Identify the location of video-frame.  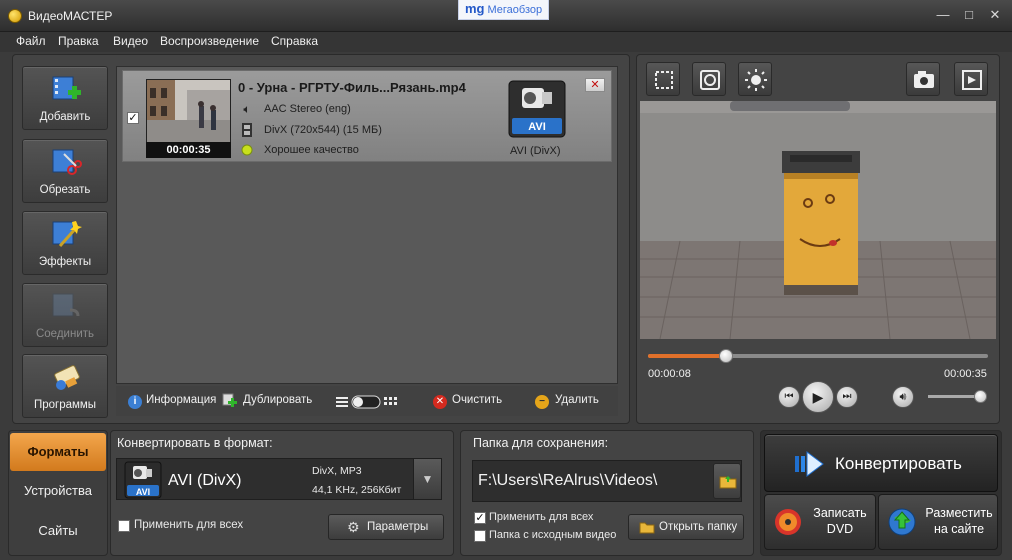
(818, 220).